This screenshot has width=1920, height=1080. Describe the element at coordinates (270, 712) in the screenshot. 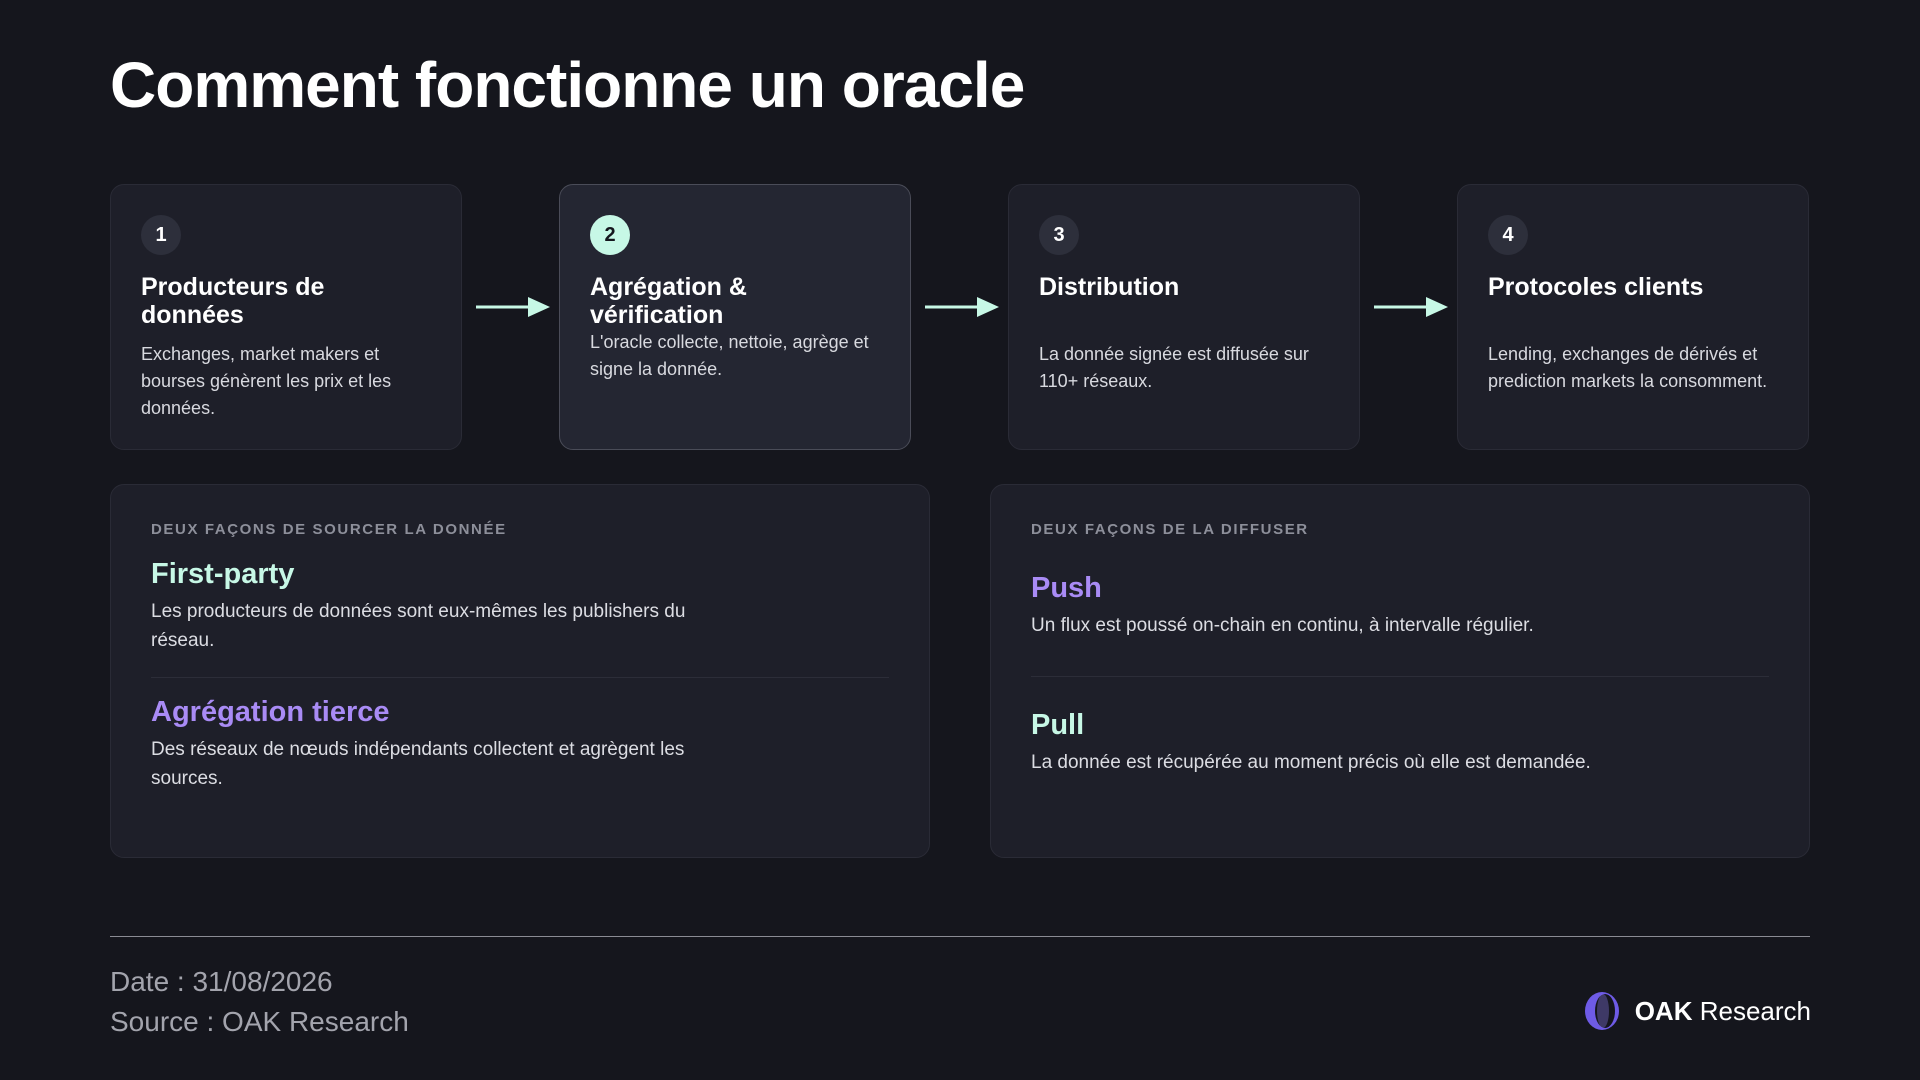

I see `option-title: Agrégation tierce` at that location.